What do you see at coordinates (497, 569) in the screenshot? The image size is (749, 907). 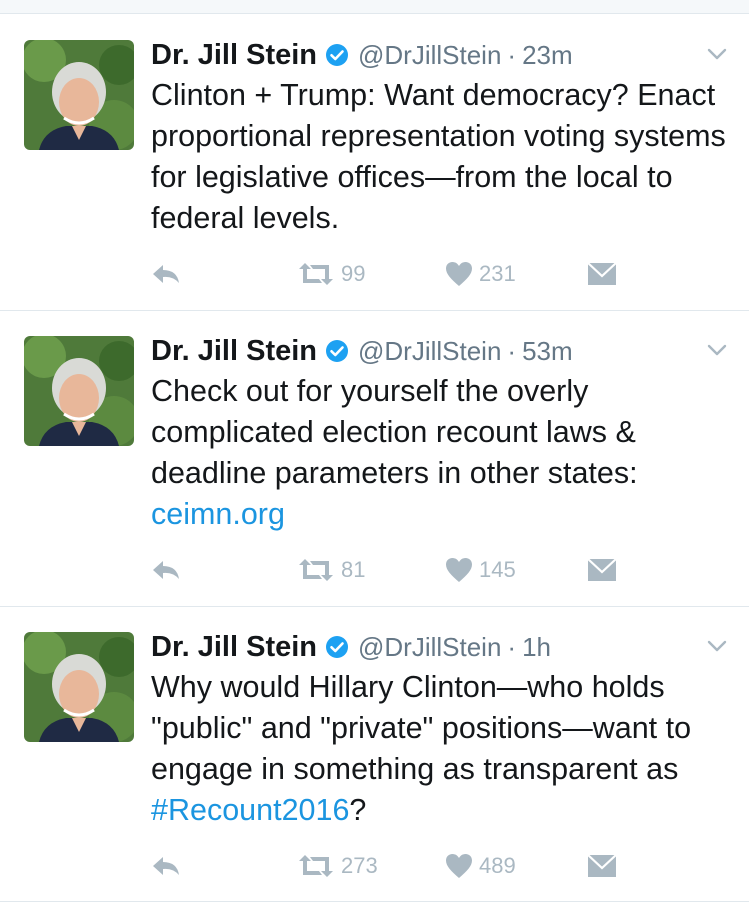 I see `like-count: 145` at bounding box center [497, 569].